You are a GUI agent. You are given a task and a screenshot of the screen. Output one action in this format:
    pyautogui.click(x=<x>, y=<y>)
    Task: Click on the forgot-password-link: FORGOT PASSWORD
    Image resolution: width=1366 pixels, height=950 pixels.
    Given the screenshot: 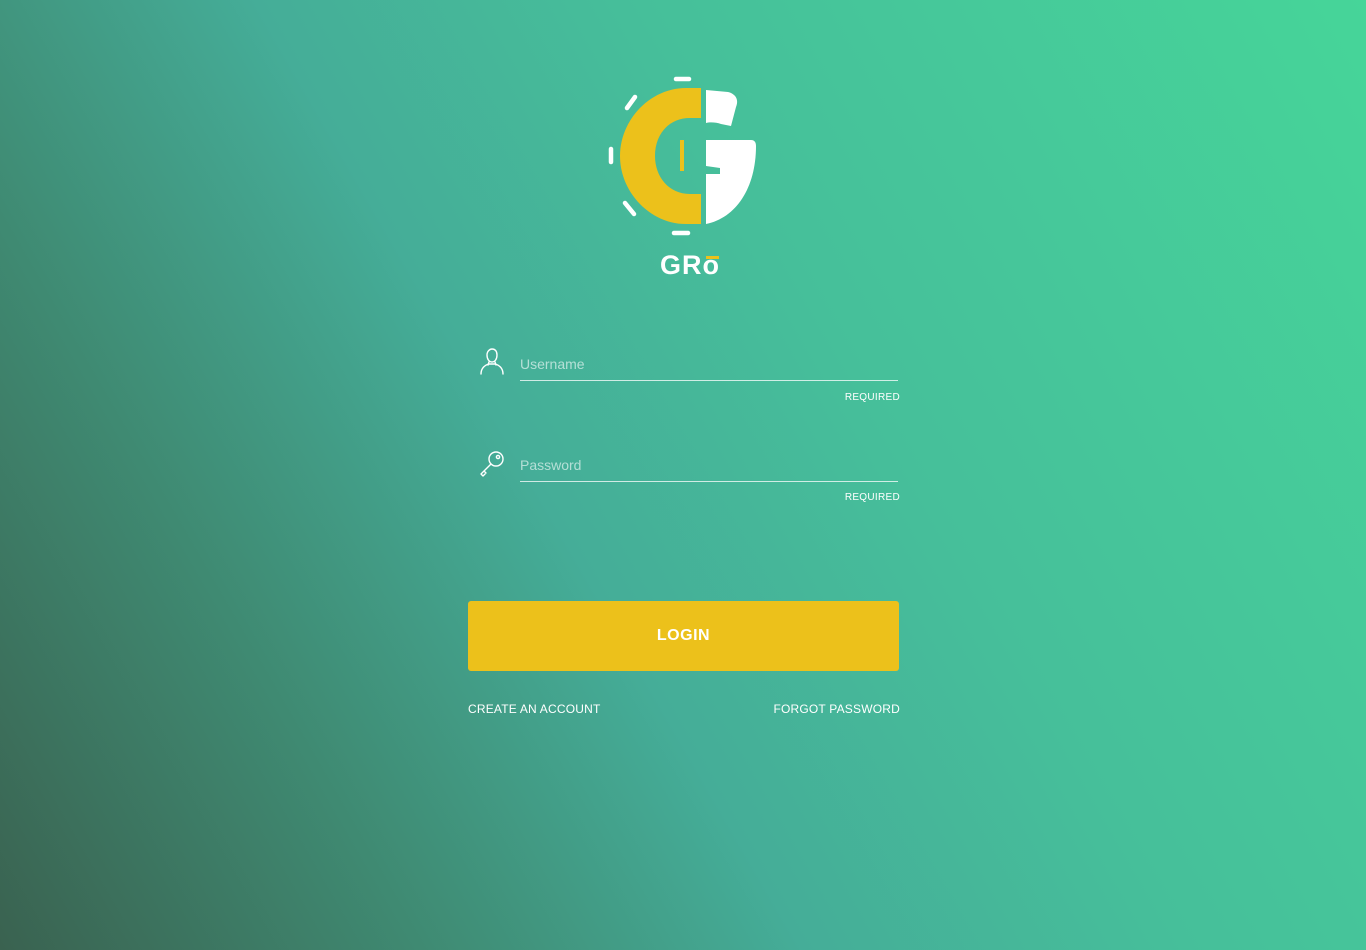 What is the action you would take?
    pyautogui.click(x=836, y=709)
    